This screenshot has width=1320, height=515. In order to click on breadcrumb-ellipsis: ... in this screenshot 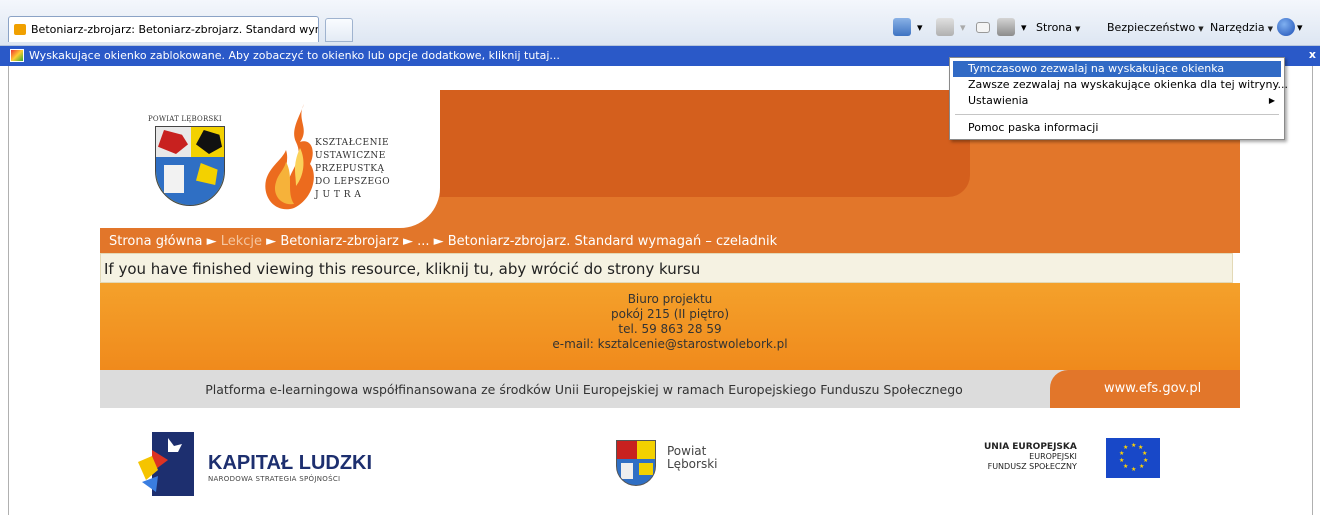, I will do `click(423, 241)`.